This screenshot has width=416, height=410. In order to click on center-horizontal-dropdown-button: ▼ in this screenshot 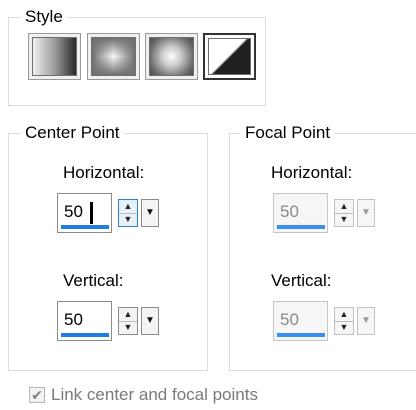, I will do `click(150, 213)`.